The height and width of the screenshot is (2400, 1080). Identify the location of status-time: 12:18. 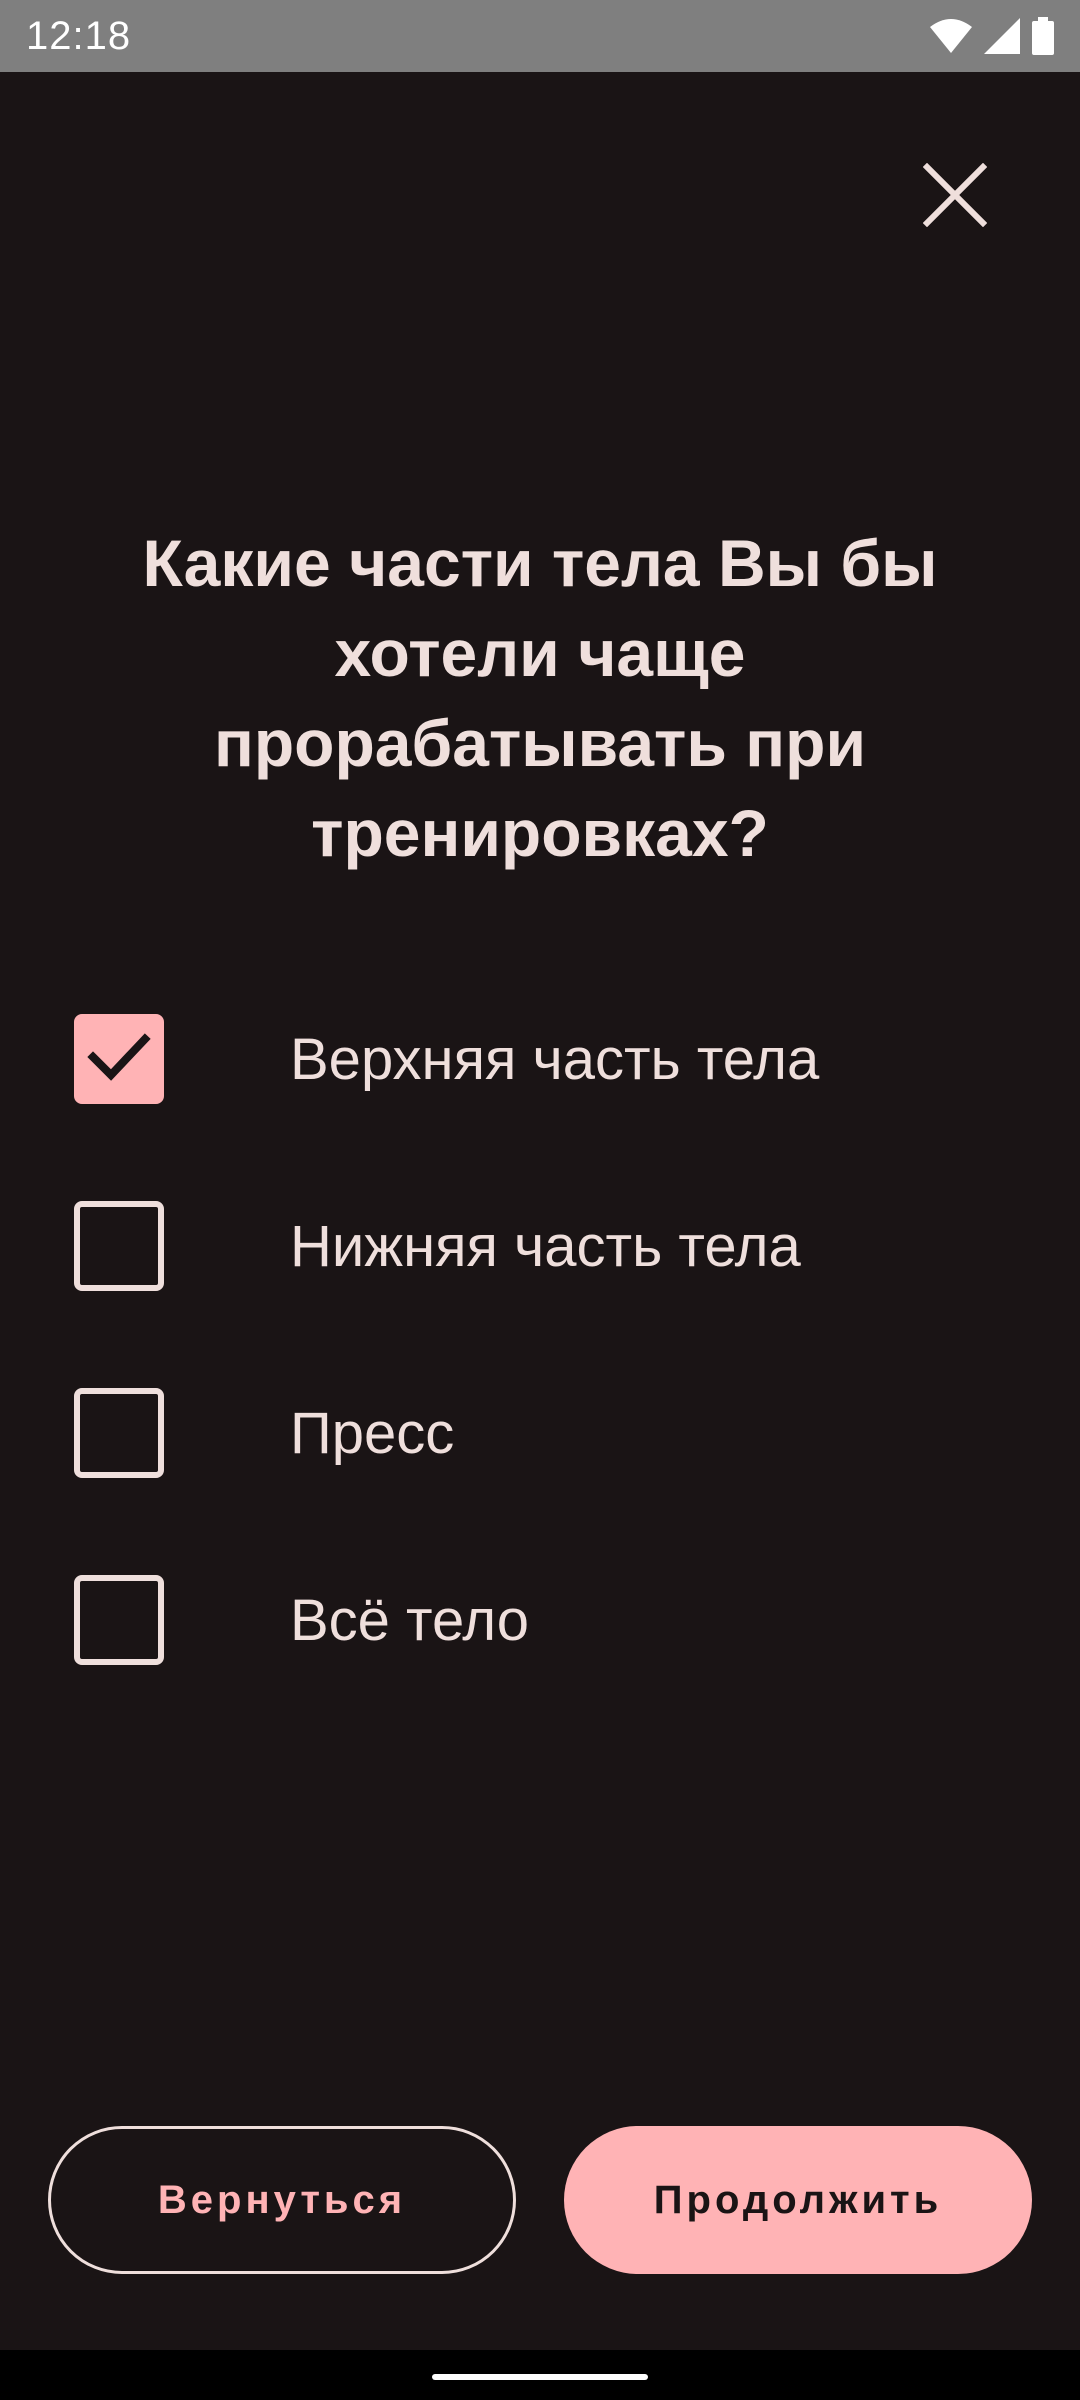
(79, 35).